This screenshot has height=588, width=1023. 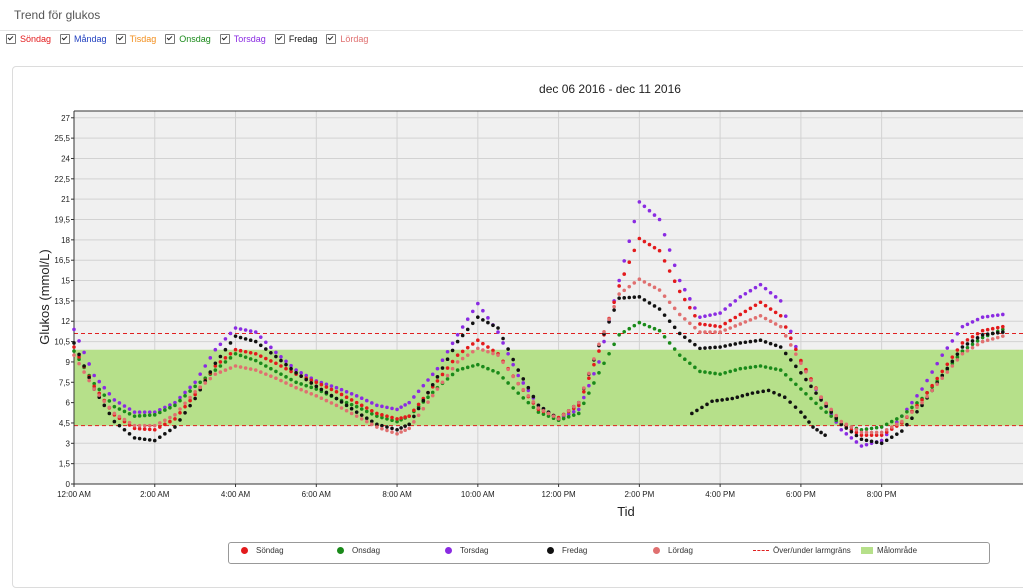 What do you see at coordinates (74, 494) in the screenshot?
I see `x-tick-label: 12:00 AM` at bounding box center [74, 494].